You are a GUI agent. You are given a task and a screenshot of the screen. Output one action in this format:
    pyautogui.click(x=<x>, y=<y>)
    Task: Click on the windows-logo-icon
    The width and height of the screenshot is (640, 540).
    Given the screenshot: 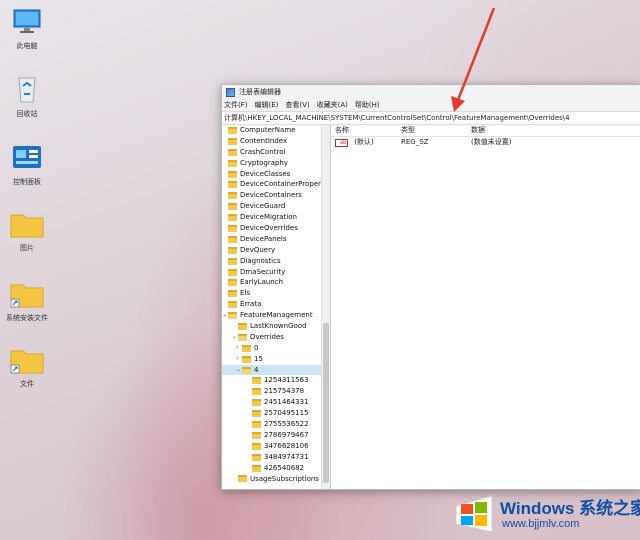 What is the action you would take?
    pyautogui.click(x=474, y=514)
    